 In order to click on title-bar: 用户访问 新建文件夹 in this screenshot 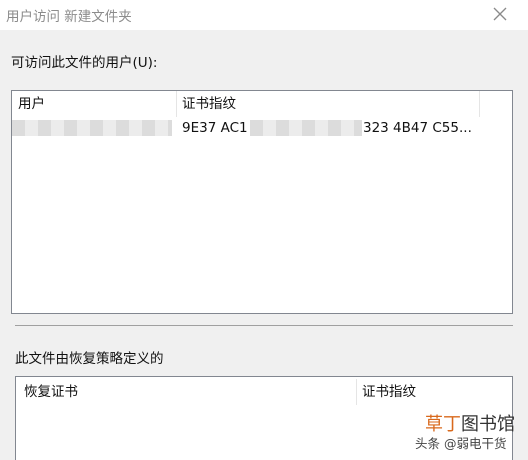, I will do `click(264, 15)`.